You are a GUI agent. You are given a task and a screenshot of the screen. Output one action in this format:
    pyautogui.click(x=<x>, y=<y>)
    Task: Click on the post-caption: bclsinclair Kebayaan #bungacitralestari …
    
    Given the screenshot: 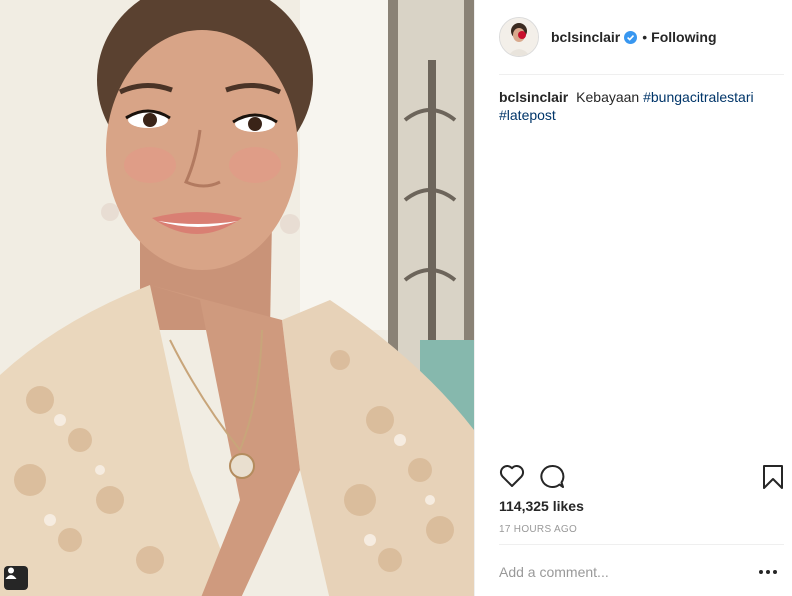 What is the action you would take?
    pyautogui.click(x=639, y=106)
    